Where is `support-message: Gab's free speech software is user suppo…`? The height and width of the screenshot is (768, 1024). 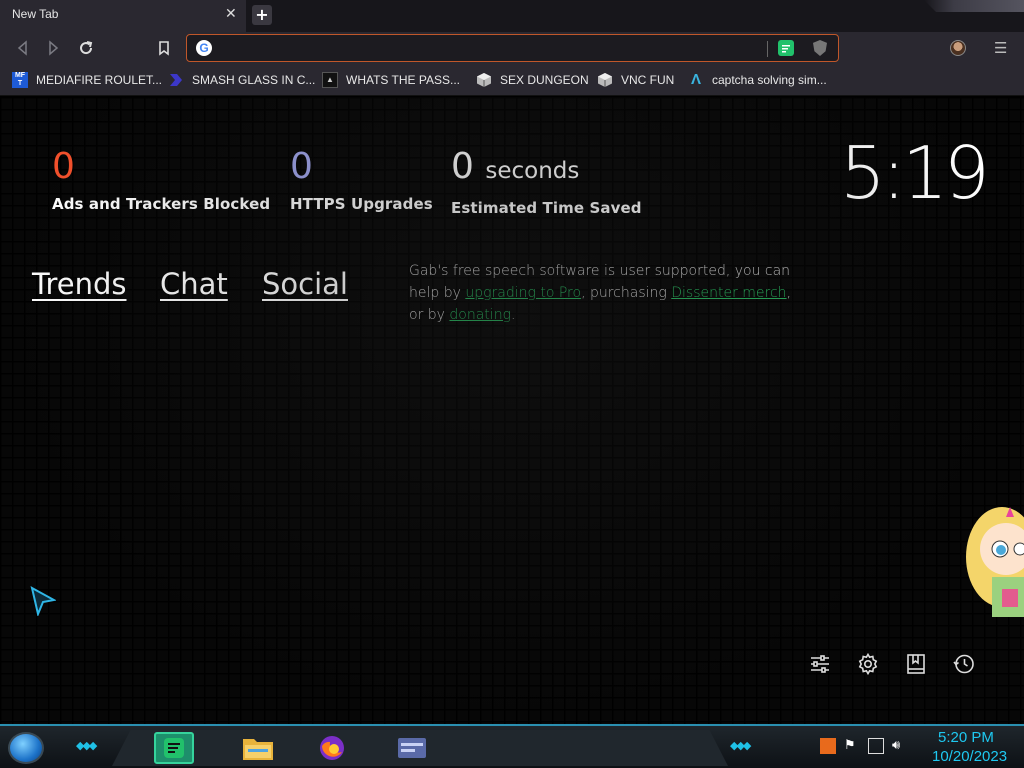 support-message: Gab's free speech software is user suppo… is located at coordinates (609, 293).